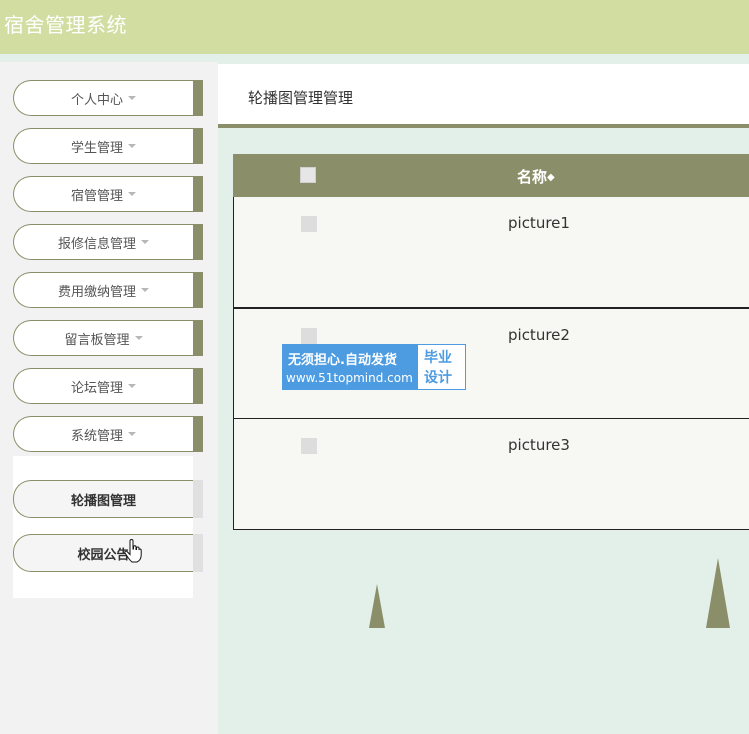 The height and width of the screenshot is (734, 749). What do you see at coordinates (97, 340) in the screenshot?
I see `sidebar-item-label: 留言板管理` at bounding box center [97, 340].